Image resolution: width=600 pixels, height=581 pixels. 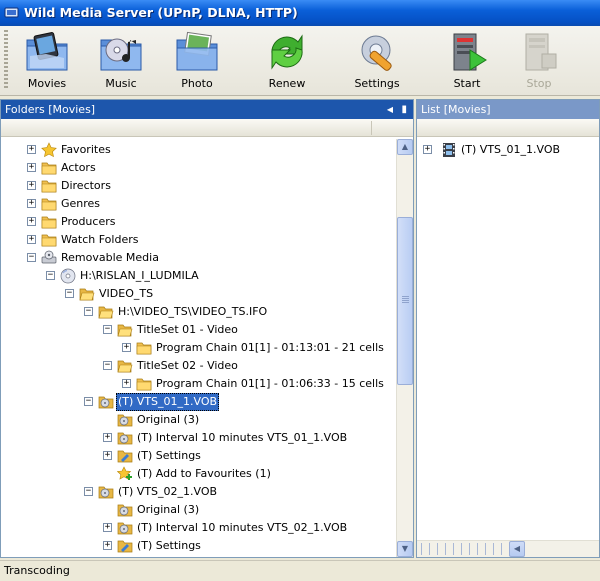 What do you see at coordinates (404, 109) in the screenshot?
I see `pin-icon: ▮` at bounding box center [404, 109].